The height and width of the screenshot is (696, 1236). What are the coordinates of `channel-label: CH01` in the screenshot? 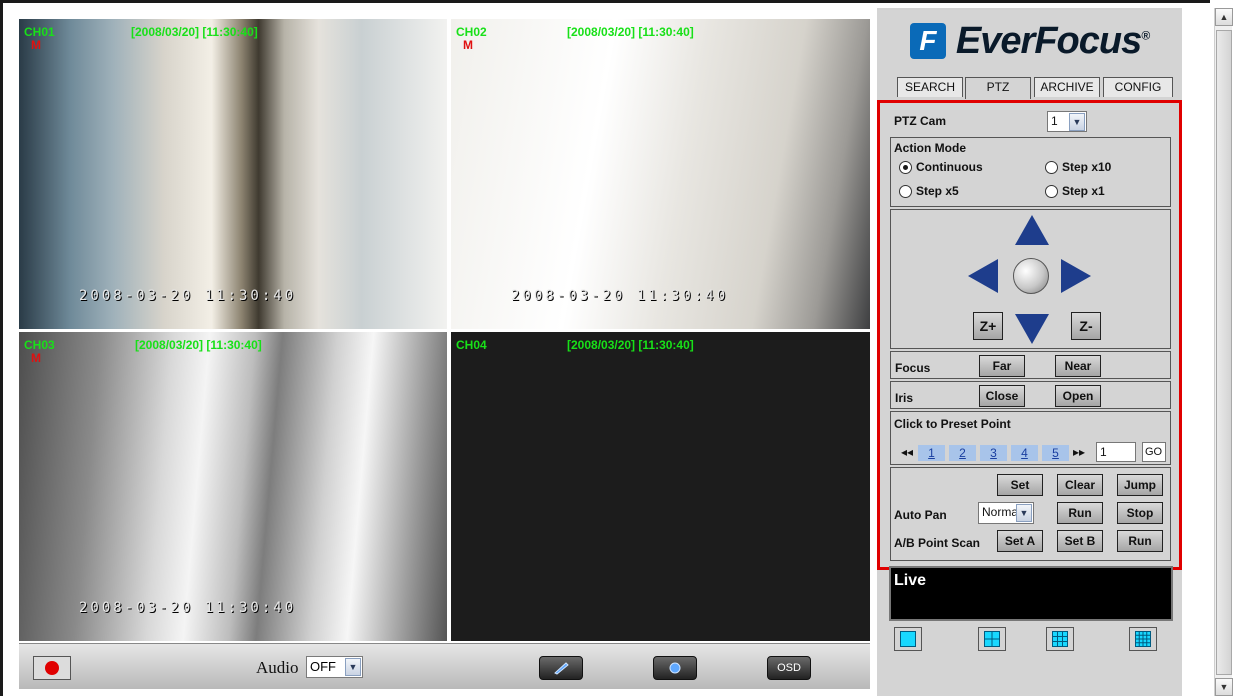 It's located at (39, 32).